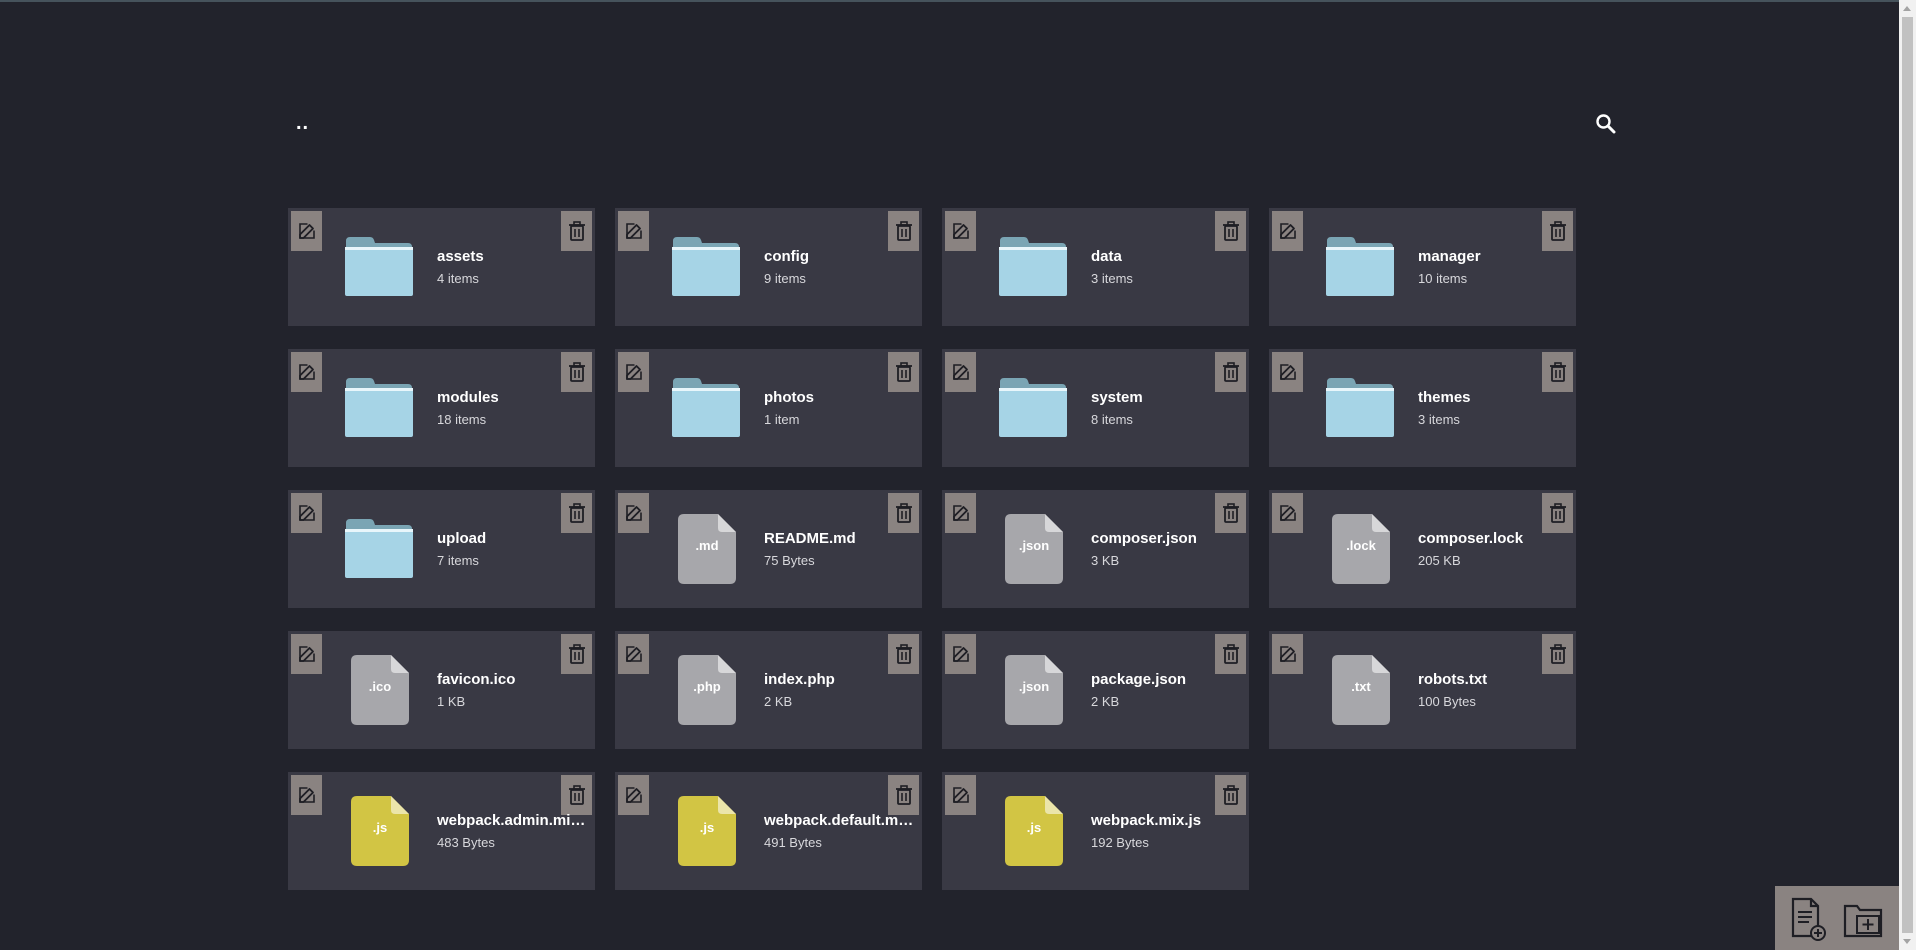  Describe the element at coordinates (1095, 690) in the screenshot. I see `file-card: .json package.json 2 KB` at that location.